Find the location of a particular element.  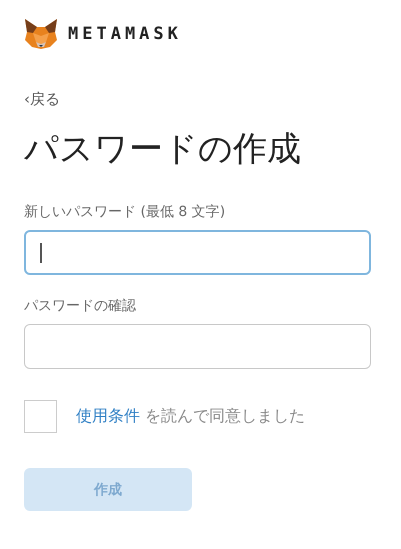

terms-link: 使用条件 is located at coordinates (108, 416).